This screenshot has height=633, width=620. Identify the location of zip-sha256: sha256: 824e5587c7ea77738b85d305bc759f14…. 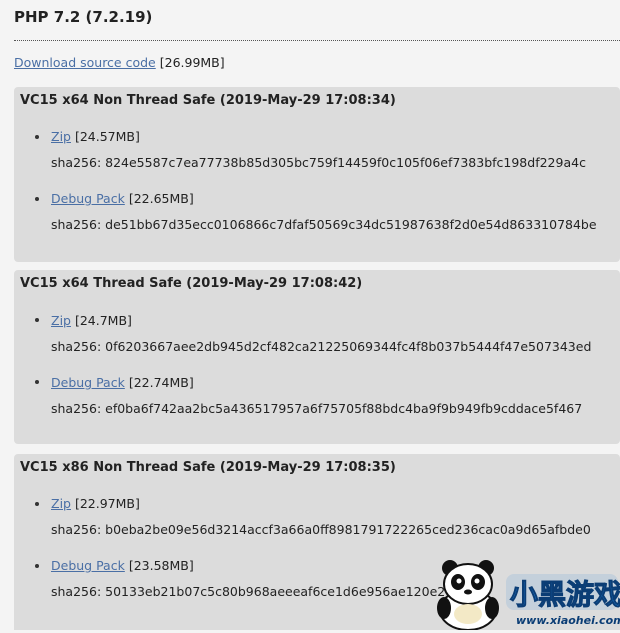
(318, 162).